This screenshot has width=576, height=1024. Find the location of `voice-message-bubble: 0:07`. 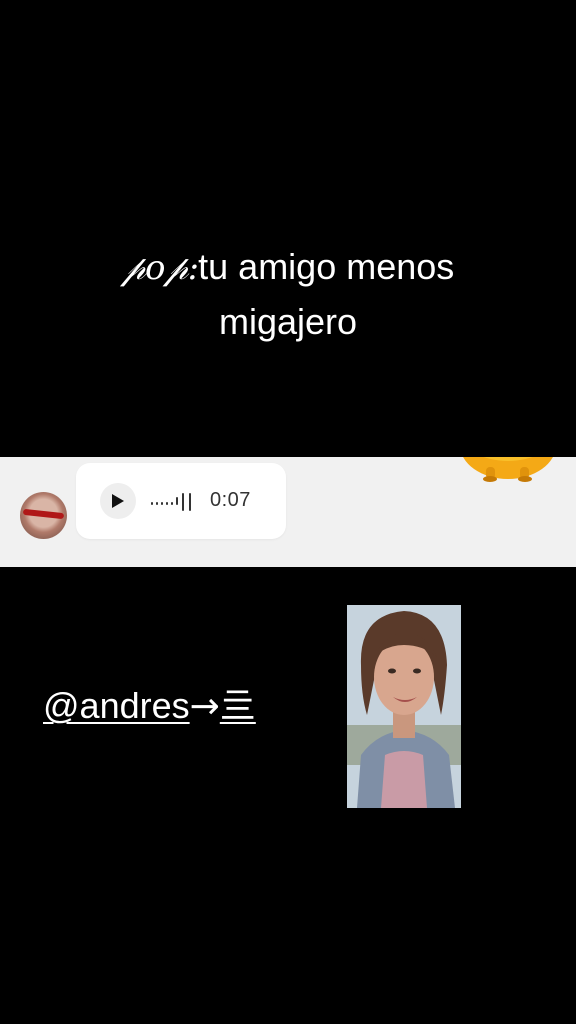

voice-message-bubble: 0:07 is located at coordinates (181, 501).